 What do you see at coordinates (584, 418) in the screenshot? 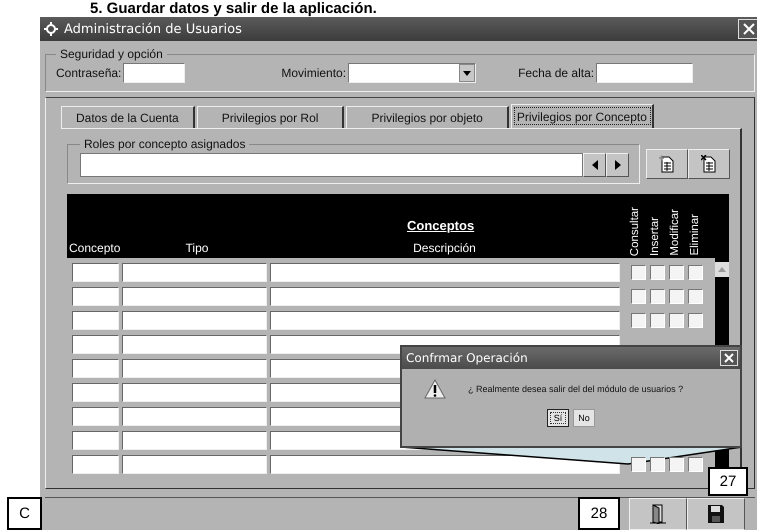
I see `dialog-button: No` at bounding box center [584, 418].